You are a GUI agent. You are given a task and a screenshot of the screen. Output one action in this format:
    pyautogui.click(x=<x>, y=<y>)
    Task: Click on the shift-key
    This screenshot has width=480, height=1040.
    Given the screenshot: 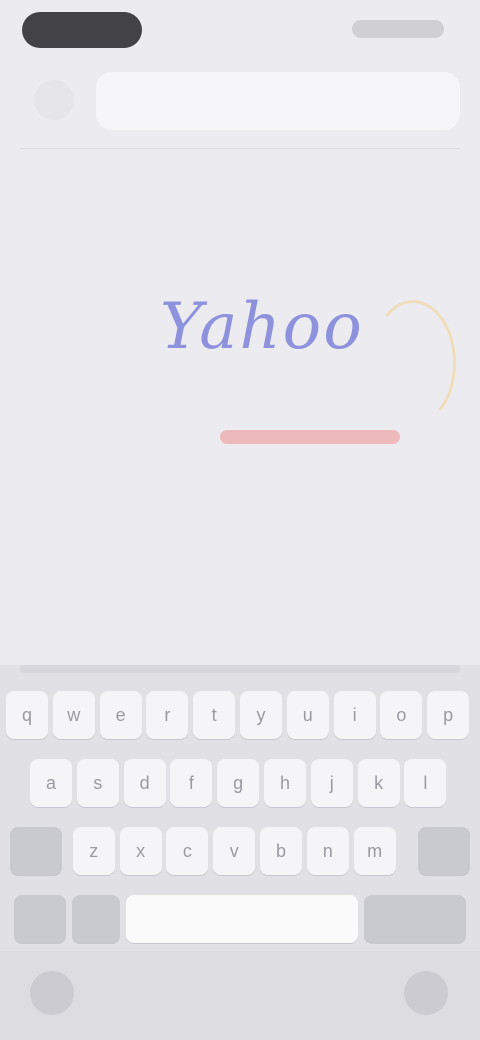 What is the action you would take?
    pyautogui.click(x=36, y=851)
    